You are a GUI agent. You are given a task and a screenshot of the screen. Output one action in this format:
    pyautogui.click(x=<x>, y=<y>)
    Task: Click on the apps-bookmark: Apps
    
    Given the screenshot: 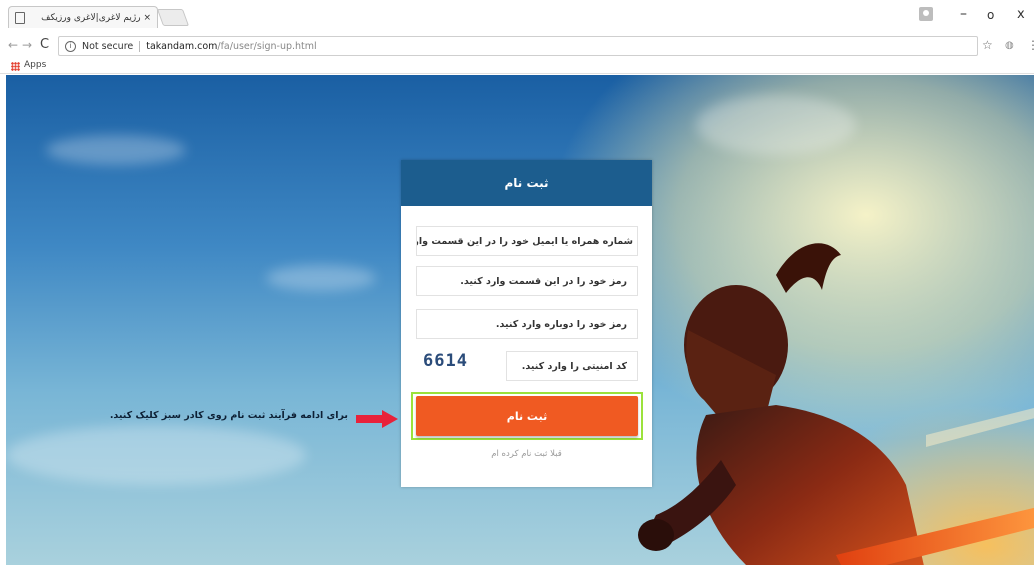 What is the action you would take?
    pyautogui.click(x=35, y=65)
    